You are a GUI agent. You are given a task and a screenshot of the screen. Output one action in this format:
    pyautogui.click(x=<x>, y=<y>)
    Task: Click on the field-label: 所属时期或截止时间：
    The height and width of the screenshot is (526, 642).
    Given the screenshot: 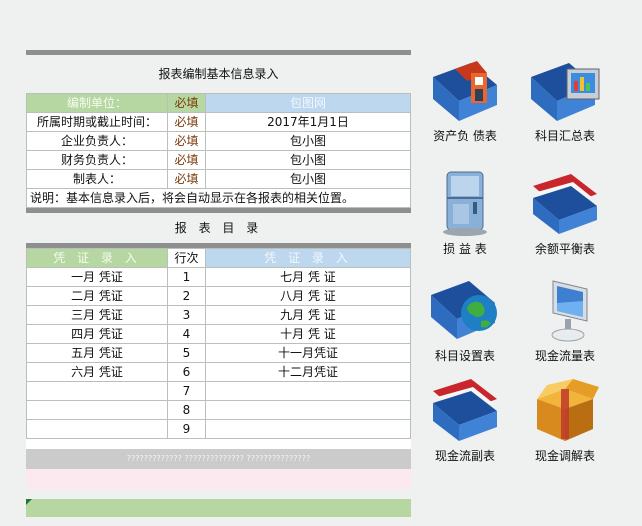 What is the action you would take?
    pyautogui.click(x=97, y=122)
    